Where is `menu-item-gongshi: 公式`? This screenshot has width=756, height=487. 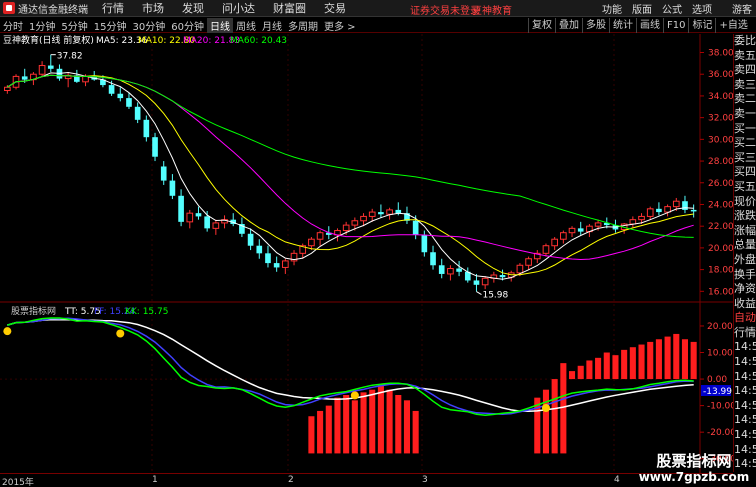 menu-item-gongshi: 公式 is located at coordinates (672, 8).